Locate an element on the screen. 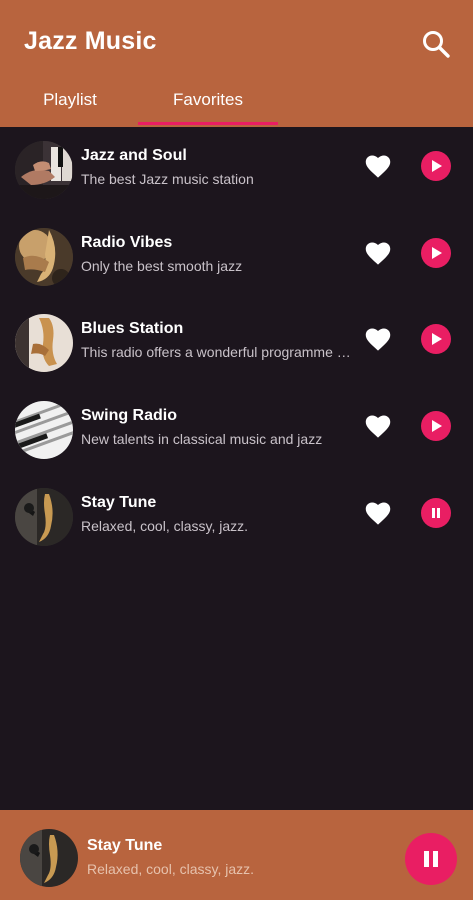  station-name: Radio Vibes is located at coordinates (127, 242).